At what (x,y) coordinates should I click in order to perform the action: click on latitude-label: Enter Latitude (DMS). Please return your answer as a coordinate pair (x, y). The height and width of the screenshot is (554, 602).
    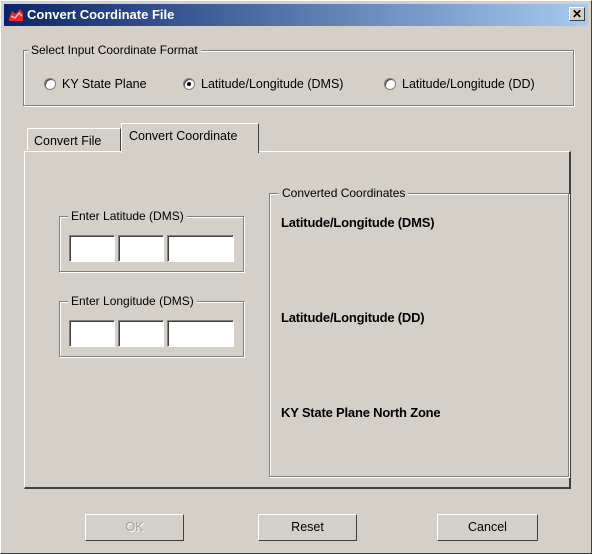
    Looking at the image, I should click on (127, 216).